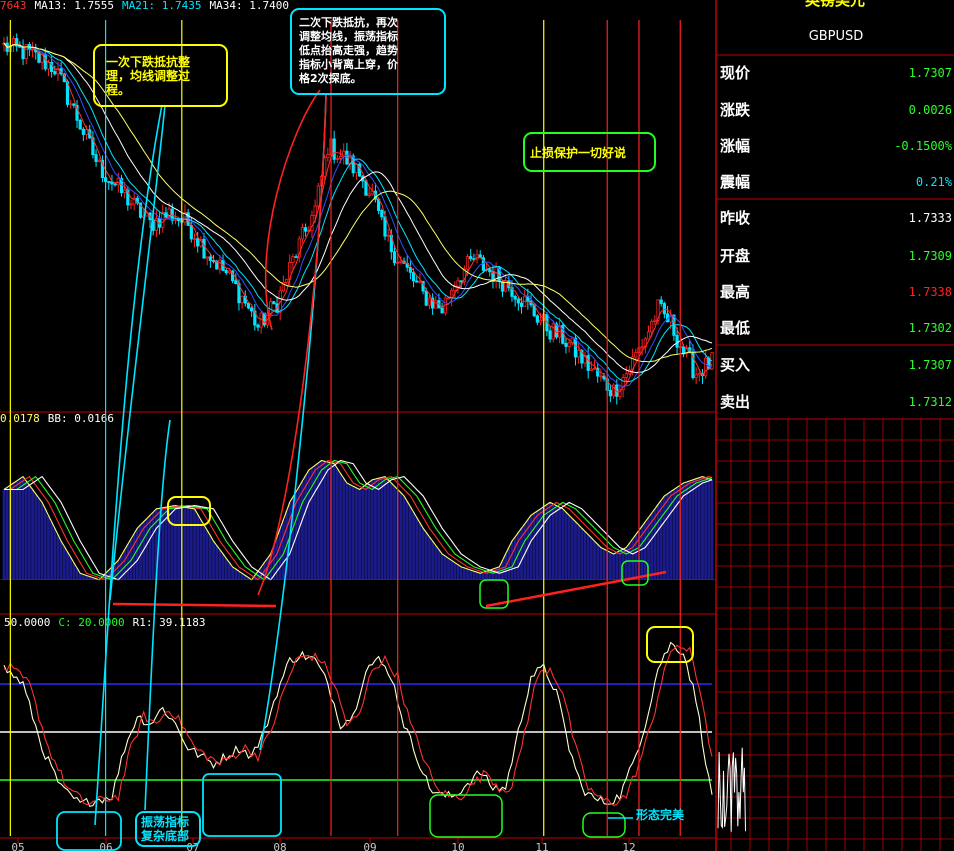 The height and width of the screenshot is (851, 954). I want to click on quote-value: 1.7333, so click(930, 218).